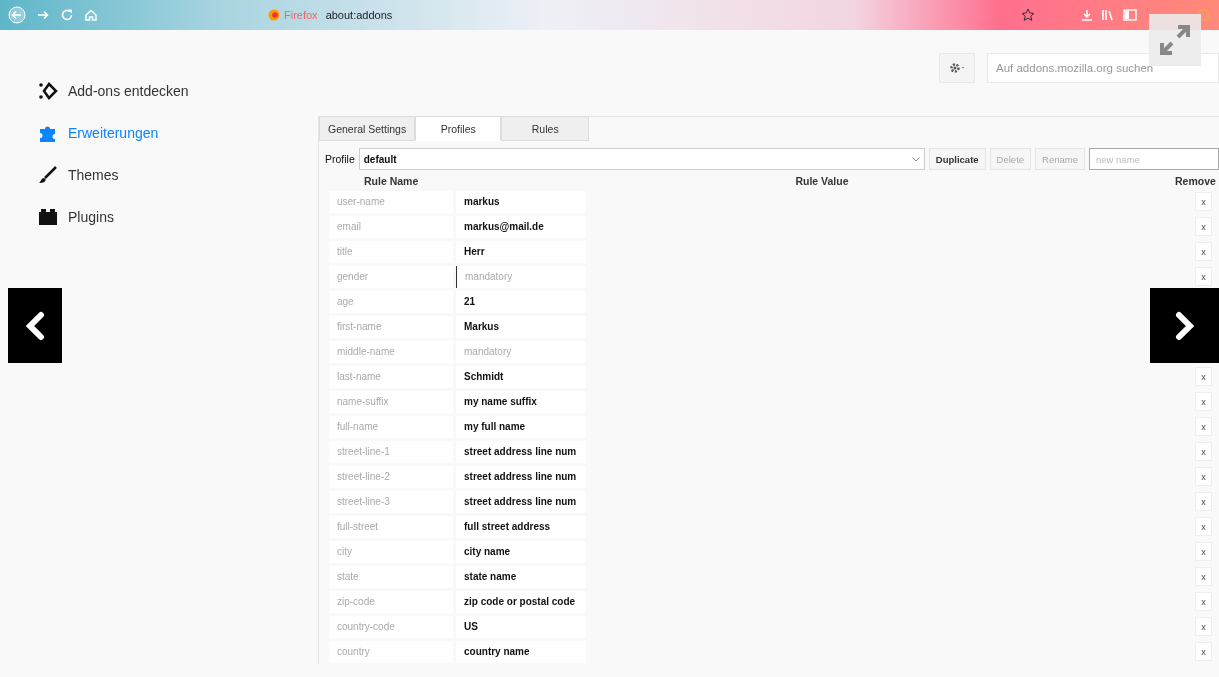  What do you see at coordinates (521, 576) in the screenshot?
I see `rule-value-field: state name` at bounding box center [521, 576].